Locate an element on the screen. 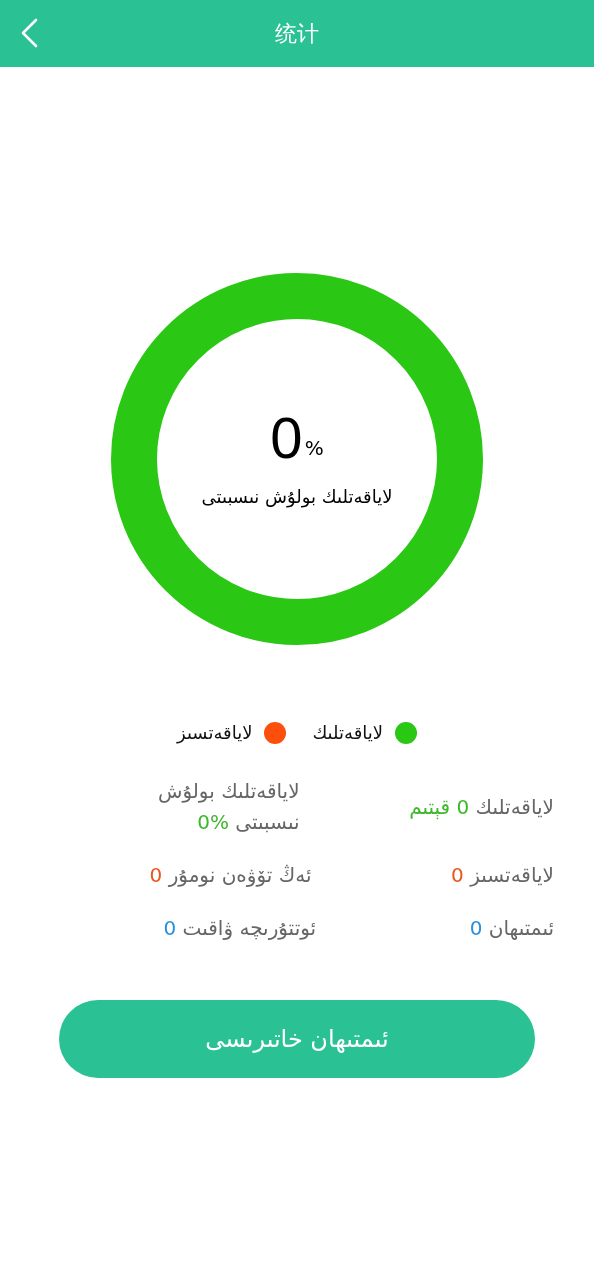 Image resolution: width=594 pixels, height=1280 pixels. page-title: 统计 is located at coordinates (297, 34).